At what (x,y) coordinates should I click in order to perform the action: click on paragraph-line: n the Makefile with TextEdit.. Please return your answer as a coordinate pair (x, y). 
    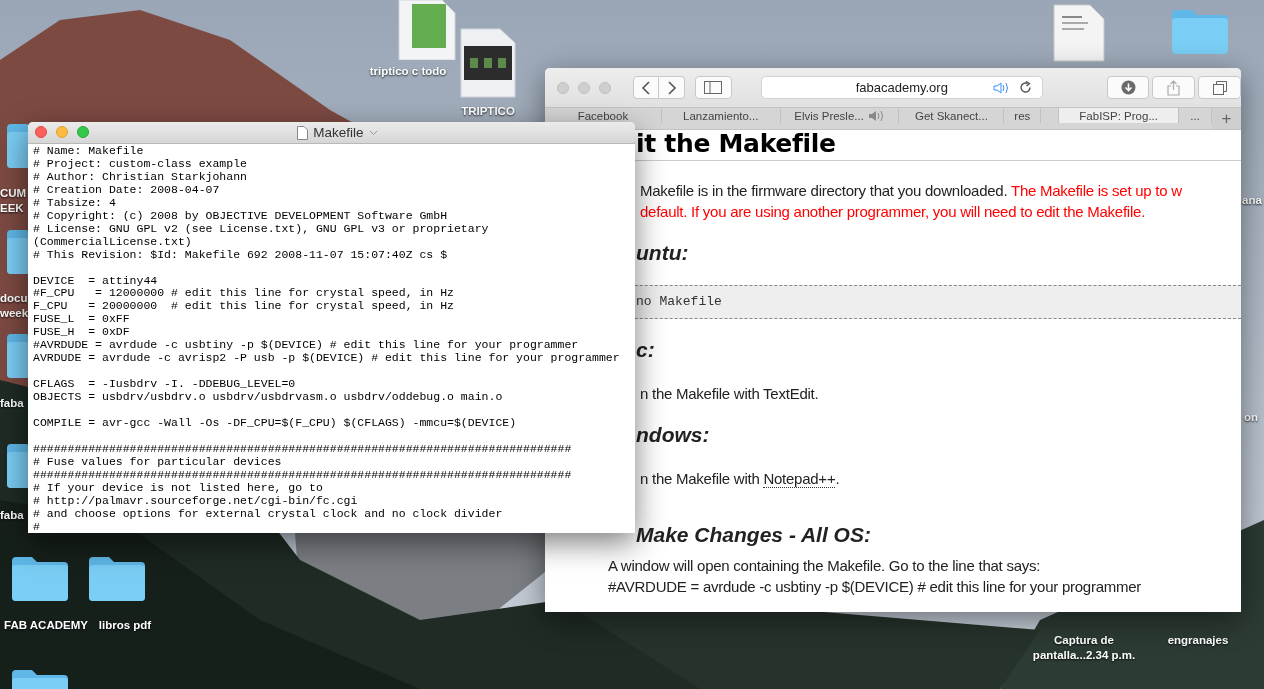
    Looking at the image, I should click on (730, 394).